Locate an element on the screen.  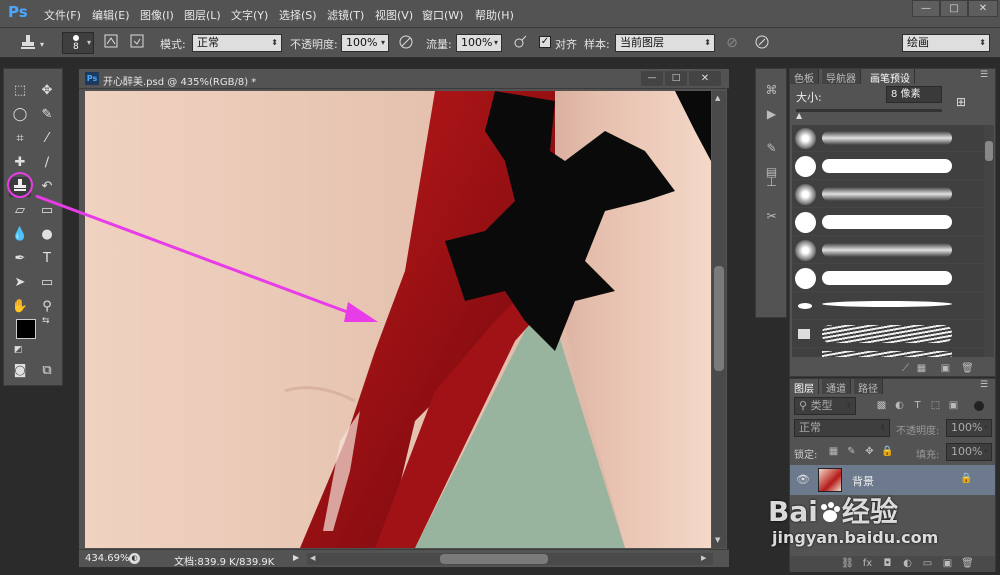
new-preset-icon: ▣ is located at coordinates (945, 368).